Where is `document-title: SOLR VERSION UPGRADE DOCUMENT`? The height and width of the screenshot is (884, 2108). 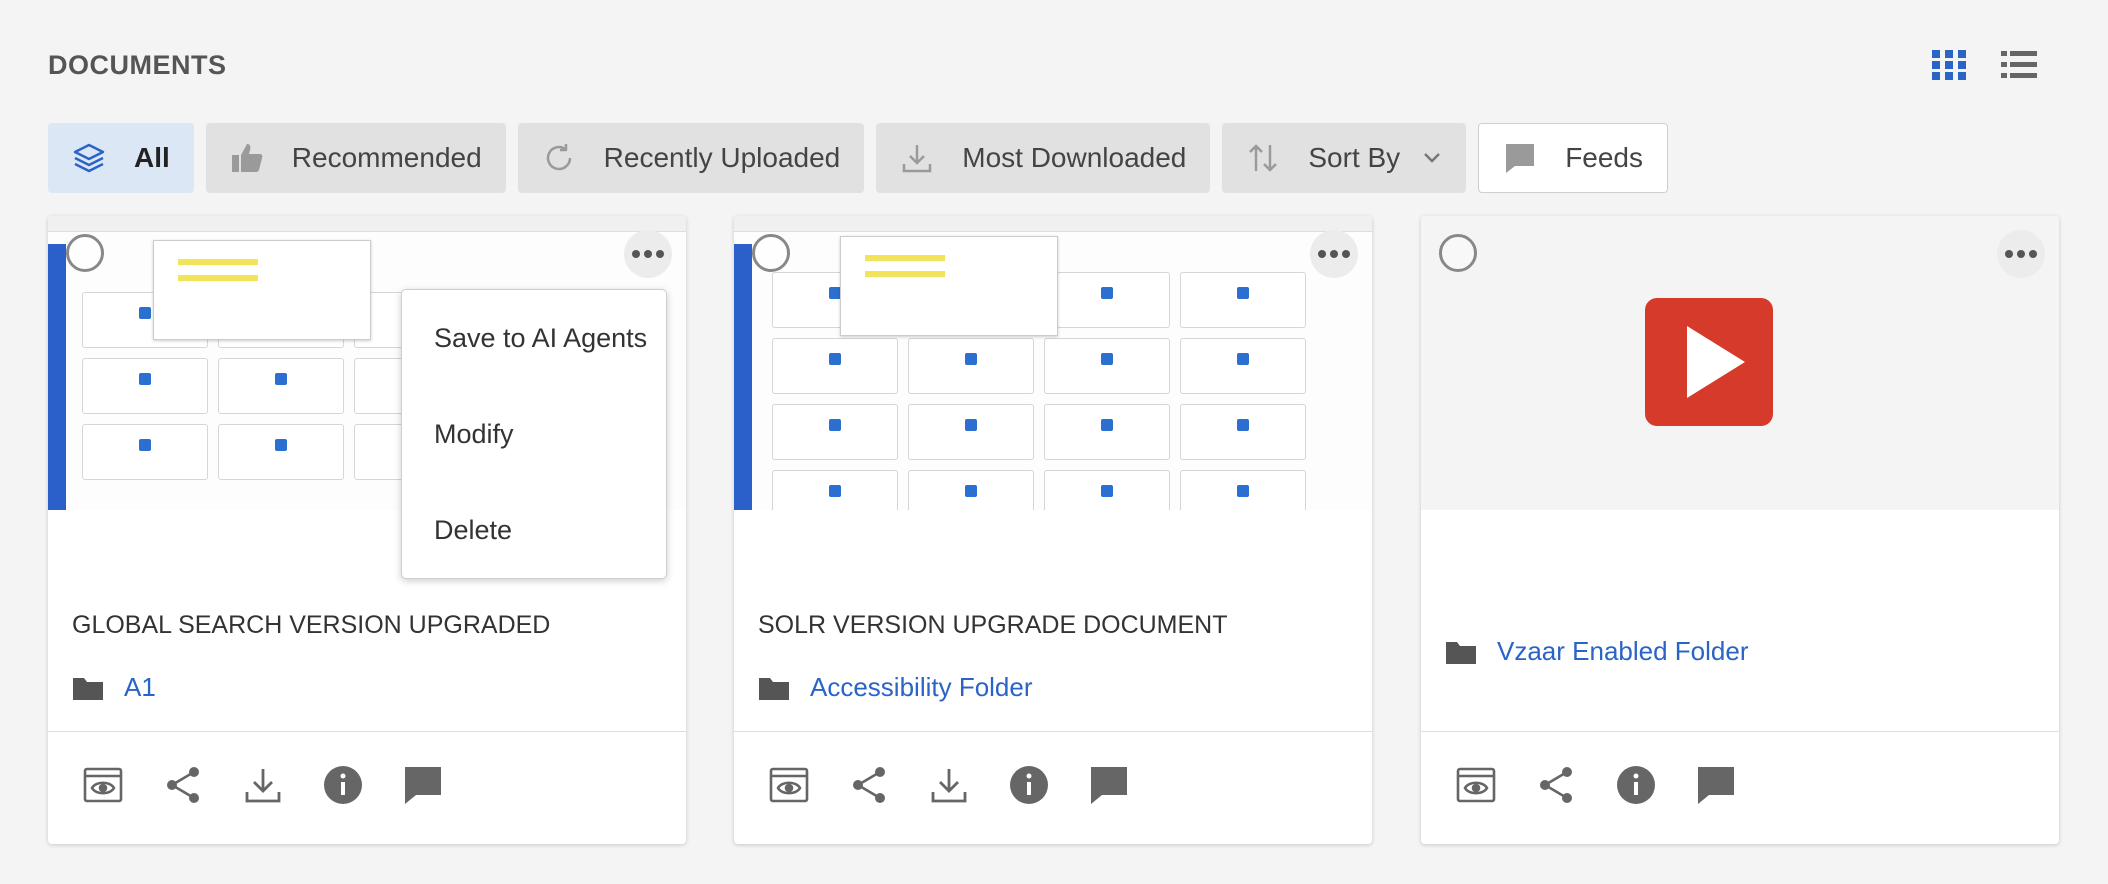 document-title: SOLR VERSION UPGRADE DOCUMENT is located at coordinates (993, 625).